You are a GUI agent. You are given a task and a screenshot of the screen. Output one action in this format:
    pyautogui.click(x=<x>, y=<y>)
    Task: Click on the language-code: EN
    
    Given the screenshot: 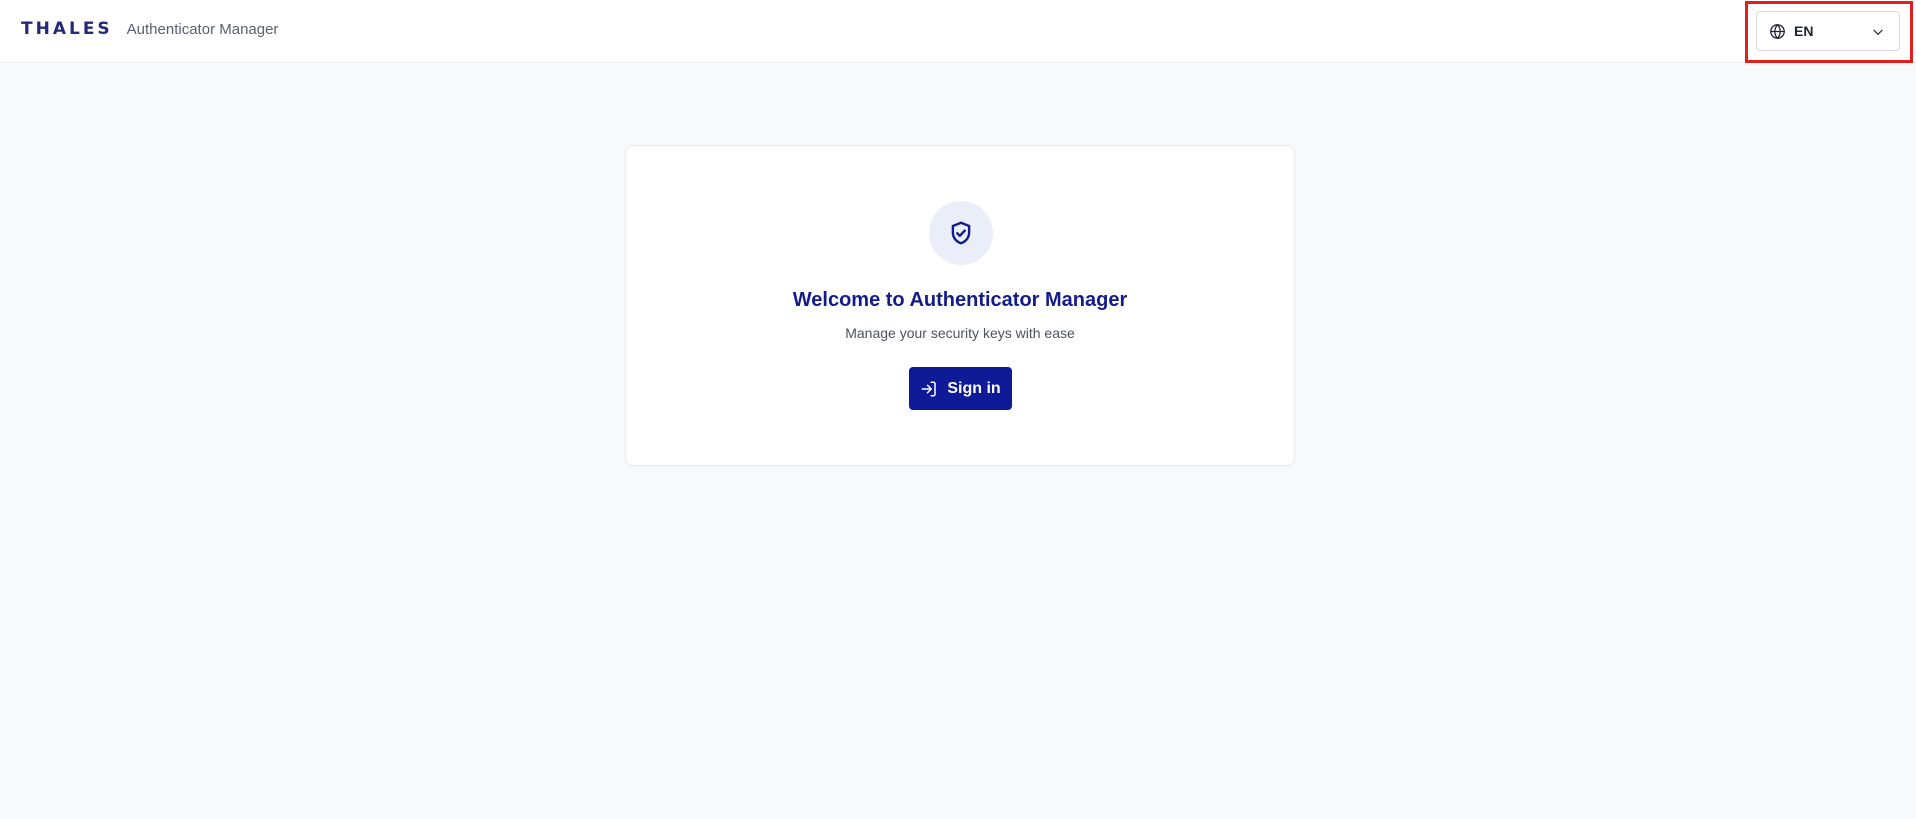 What is the action you would take?
    pyautogui.click(x=1804, y=31)
    